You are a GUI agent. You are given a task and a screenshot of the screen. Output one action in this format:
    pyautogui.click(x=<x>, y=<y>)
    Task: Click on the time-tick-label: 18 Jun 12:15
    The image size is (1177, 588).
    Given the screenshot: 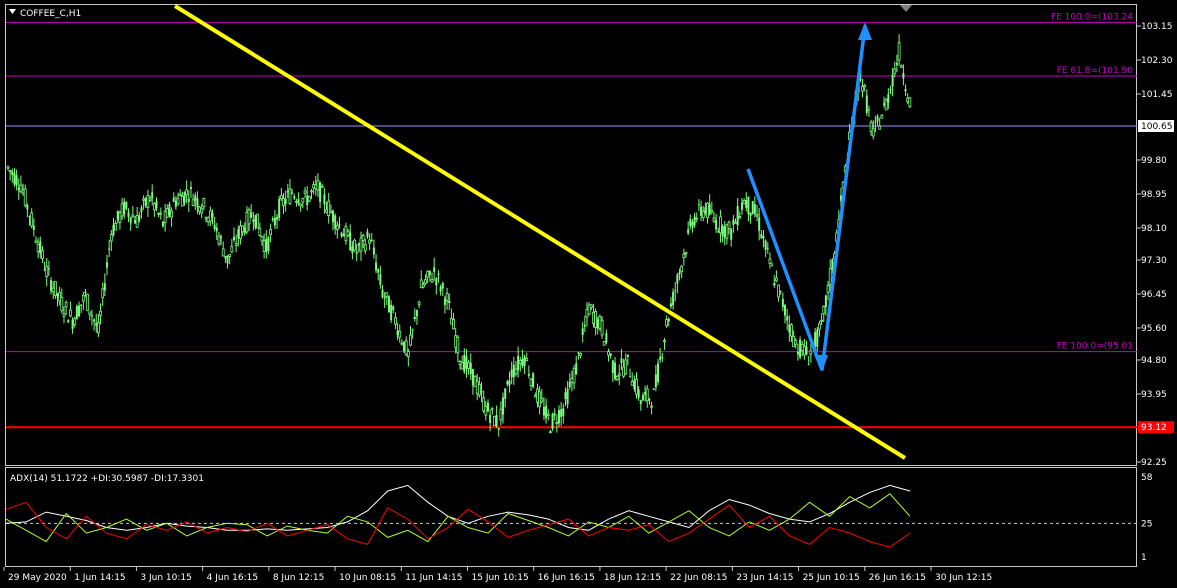 What is the action you would take?
    pyautogui.click(x=632, y=578)
    